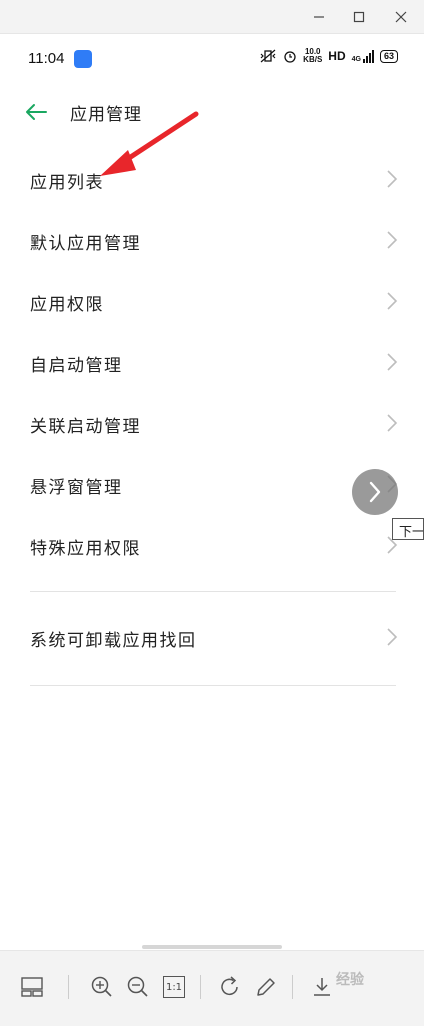 The height and width of the screenshot is (1026, 424). I want to click on list-item-autostart: 自启动管理, so click(212, 361).